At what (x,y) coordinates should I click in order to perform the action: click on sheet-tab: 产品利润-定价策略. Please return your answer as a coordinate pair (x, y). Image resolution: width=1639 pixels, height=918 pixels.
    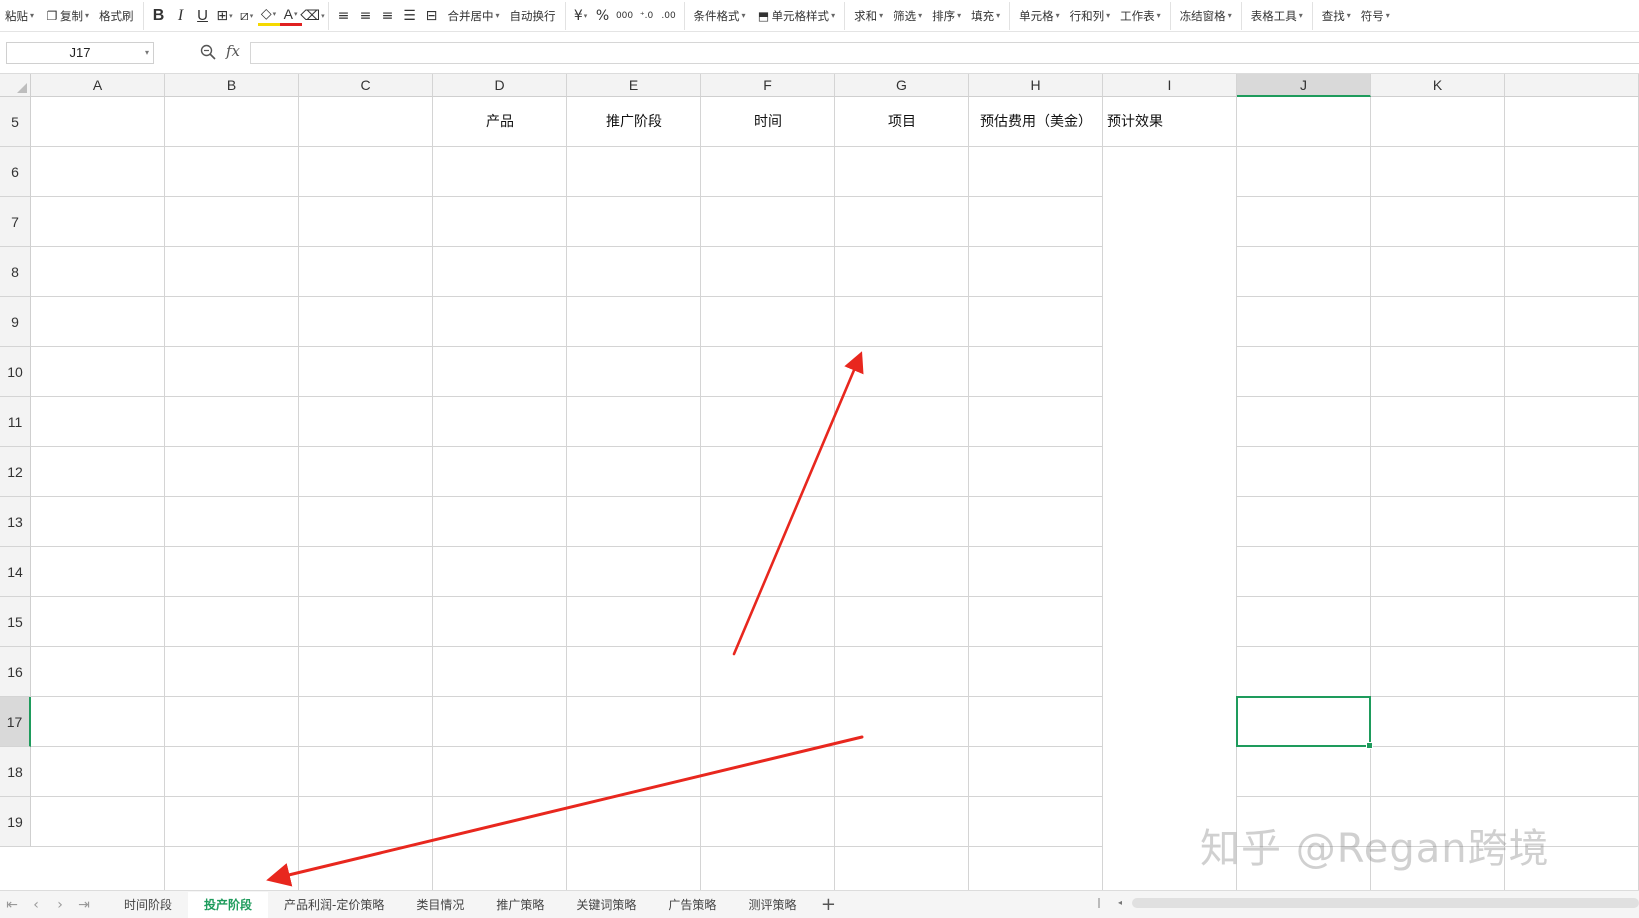
    Looking at the image, I should click on (334, 905).